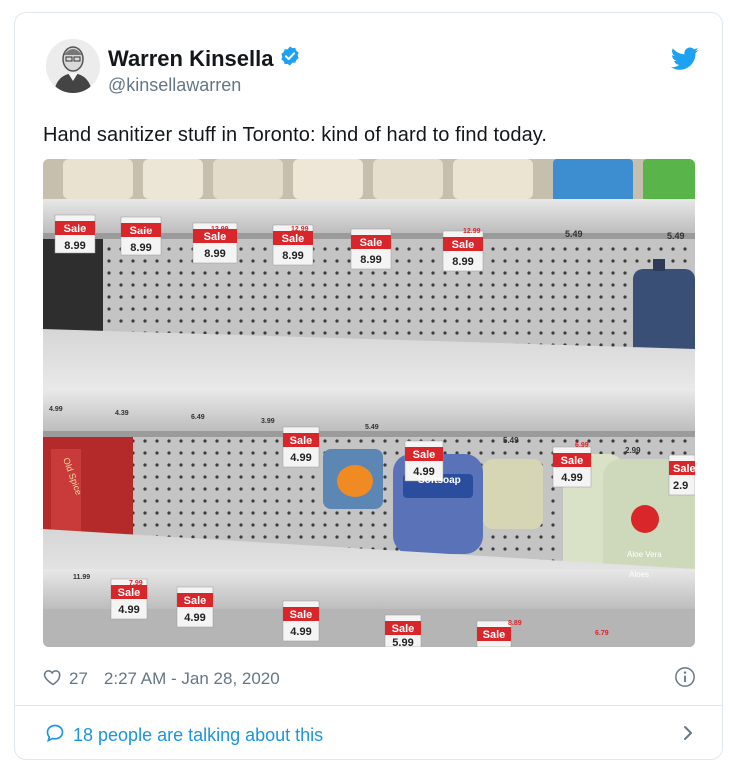 Image resolution: width=750 pixels, height=773 pixels. What do you see at coordinates (639, 574) in the screenshot?
I see `product-label: Aloes` at bounding box center [639, 574].